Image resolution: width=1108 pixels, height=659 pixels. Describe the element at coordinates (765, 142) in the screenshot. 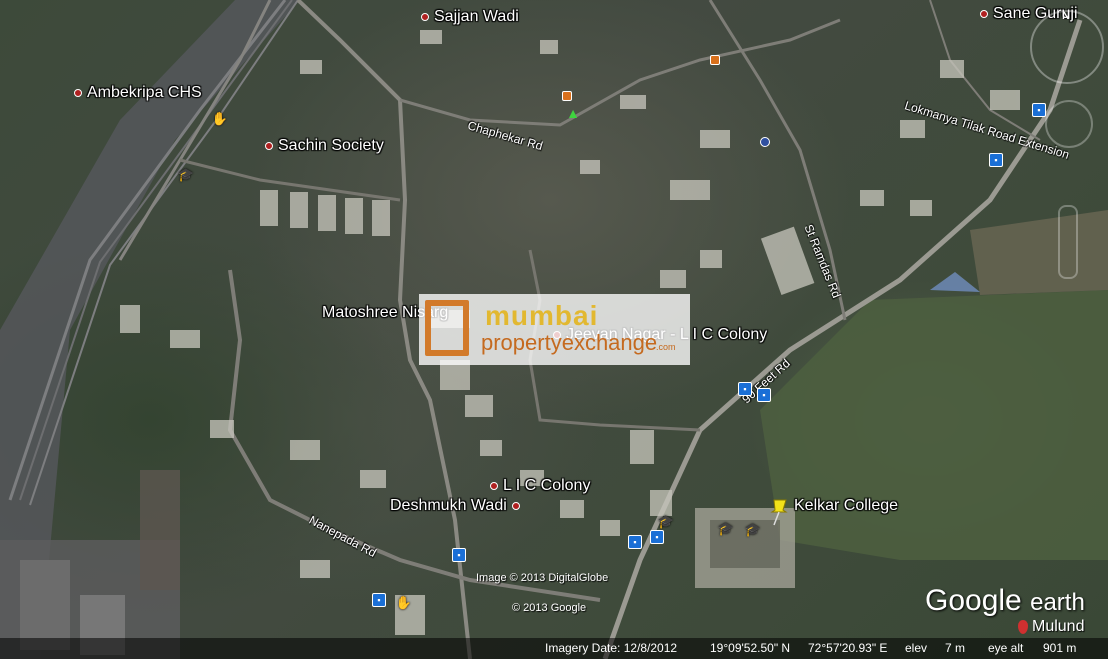

I see `worship-icon` at that location.